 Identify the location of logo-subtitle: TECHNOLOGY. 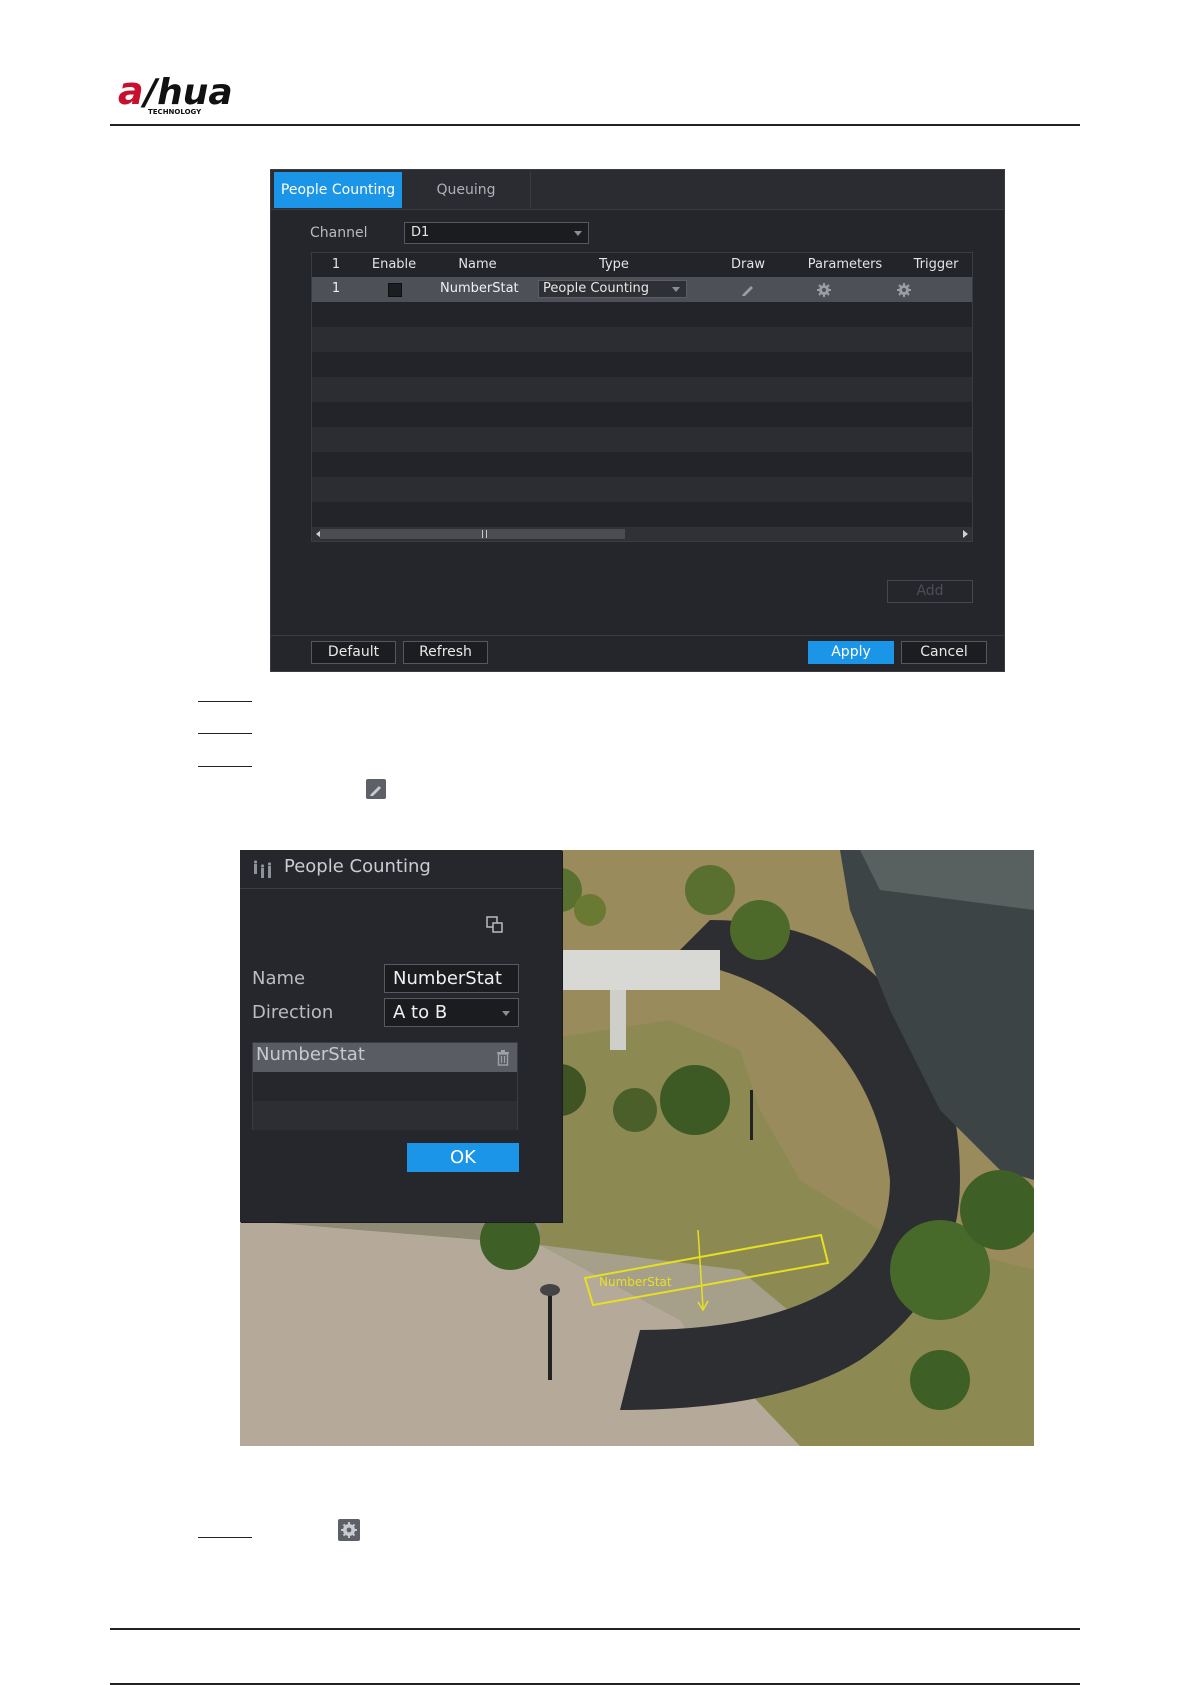
(175, 112).